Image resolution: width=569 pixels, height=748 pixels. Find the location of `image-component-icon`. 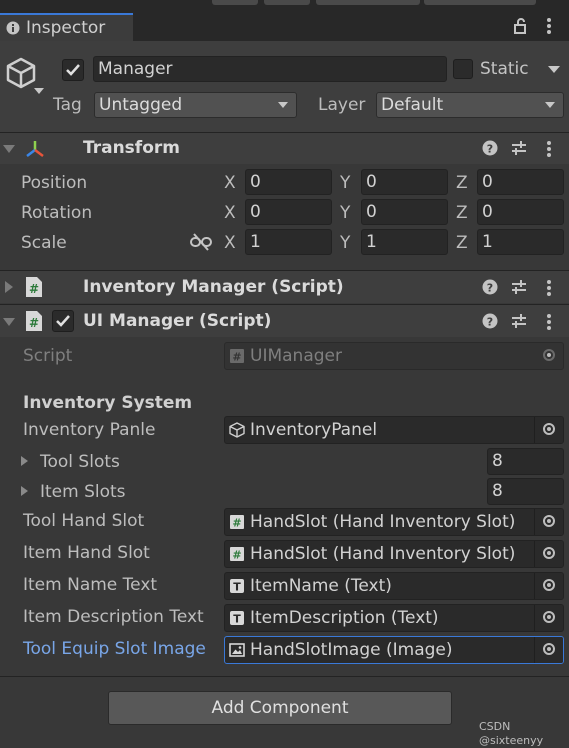

image-component-icon is located at coordinates (237, 650).